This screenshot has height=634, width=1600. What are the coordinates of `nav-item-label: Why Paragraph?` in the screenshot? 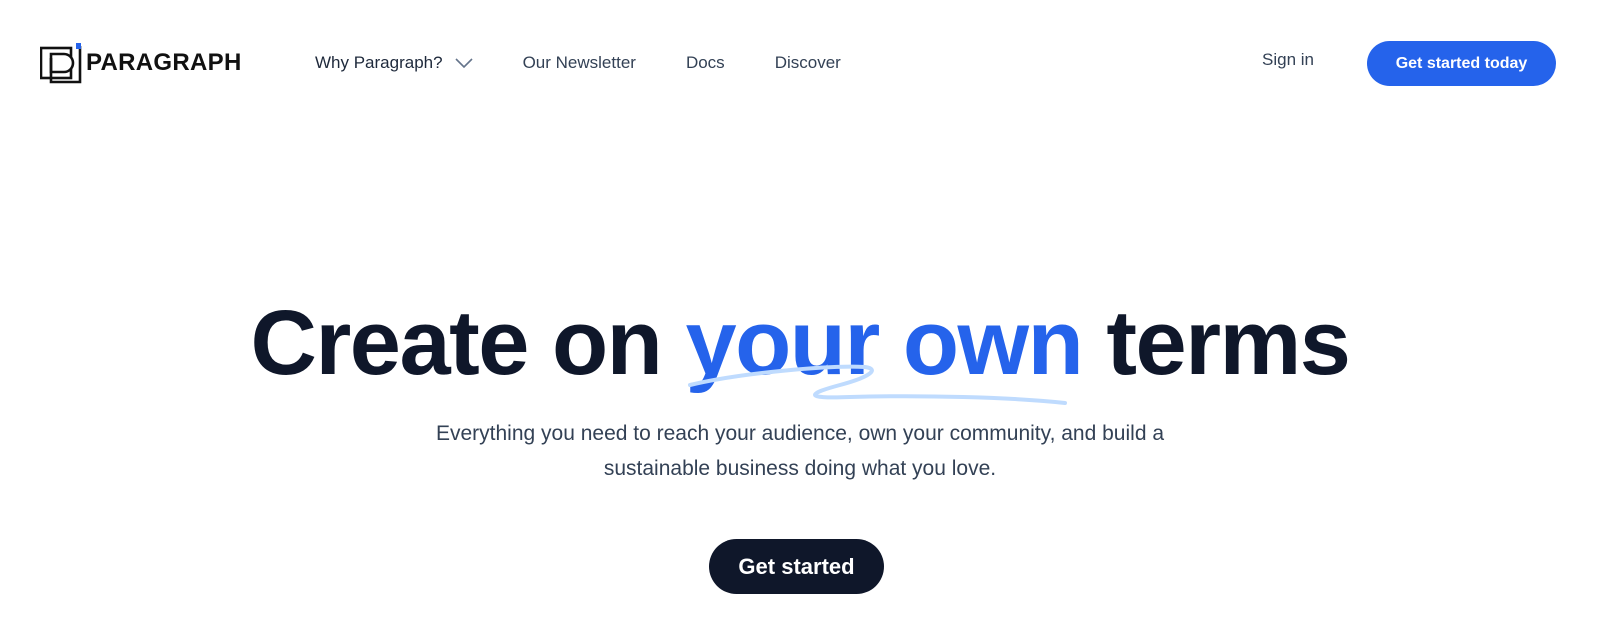 It's located at (379, 62).